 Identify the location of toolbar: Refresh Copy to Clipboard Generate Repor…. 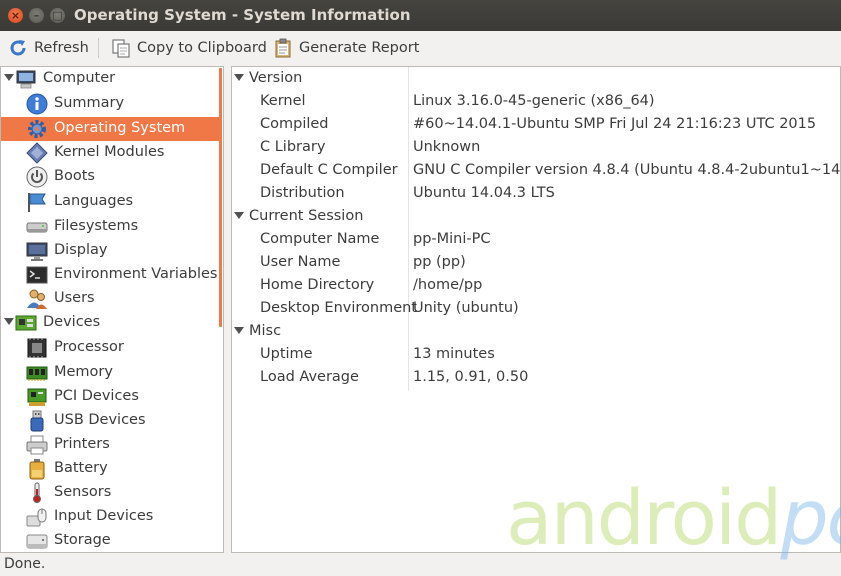
(420, 47).